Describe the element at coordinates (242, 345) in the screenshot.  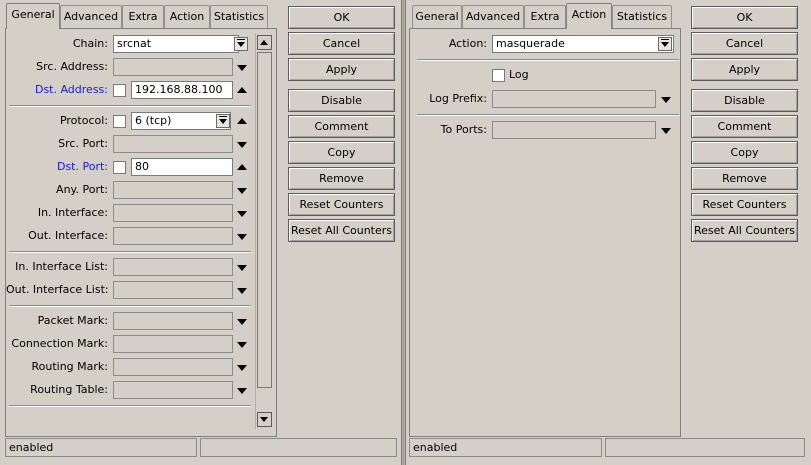
I see `connection-mark-expand-icon` at that location.